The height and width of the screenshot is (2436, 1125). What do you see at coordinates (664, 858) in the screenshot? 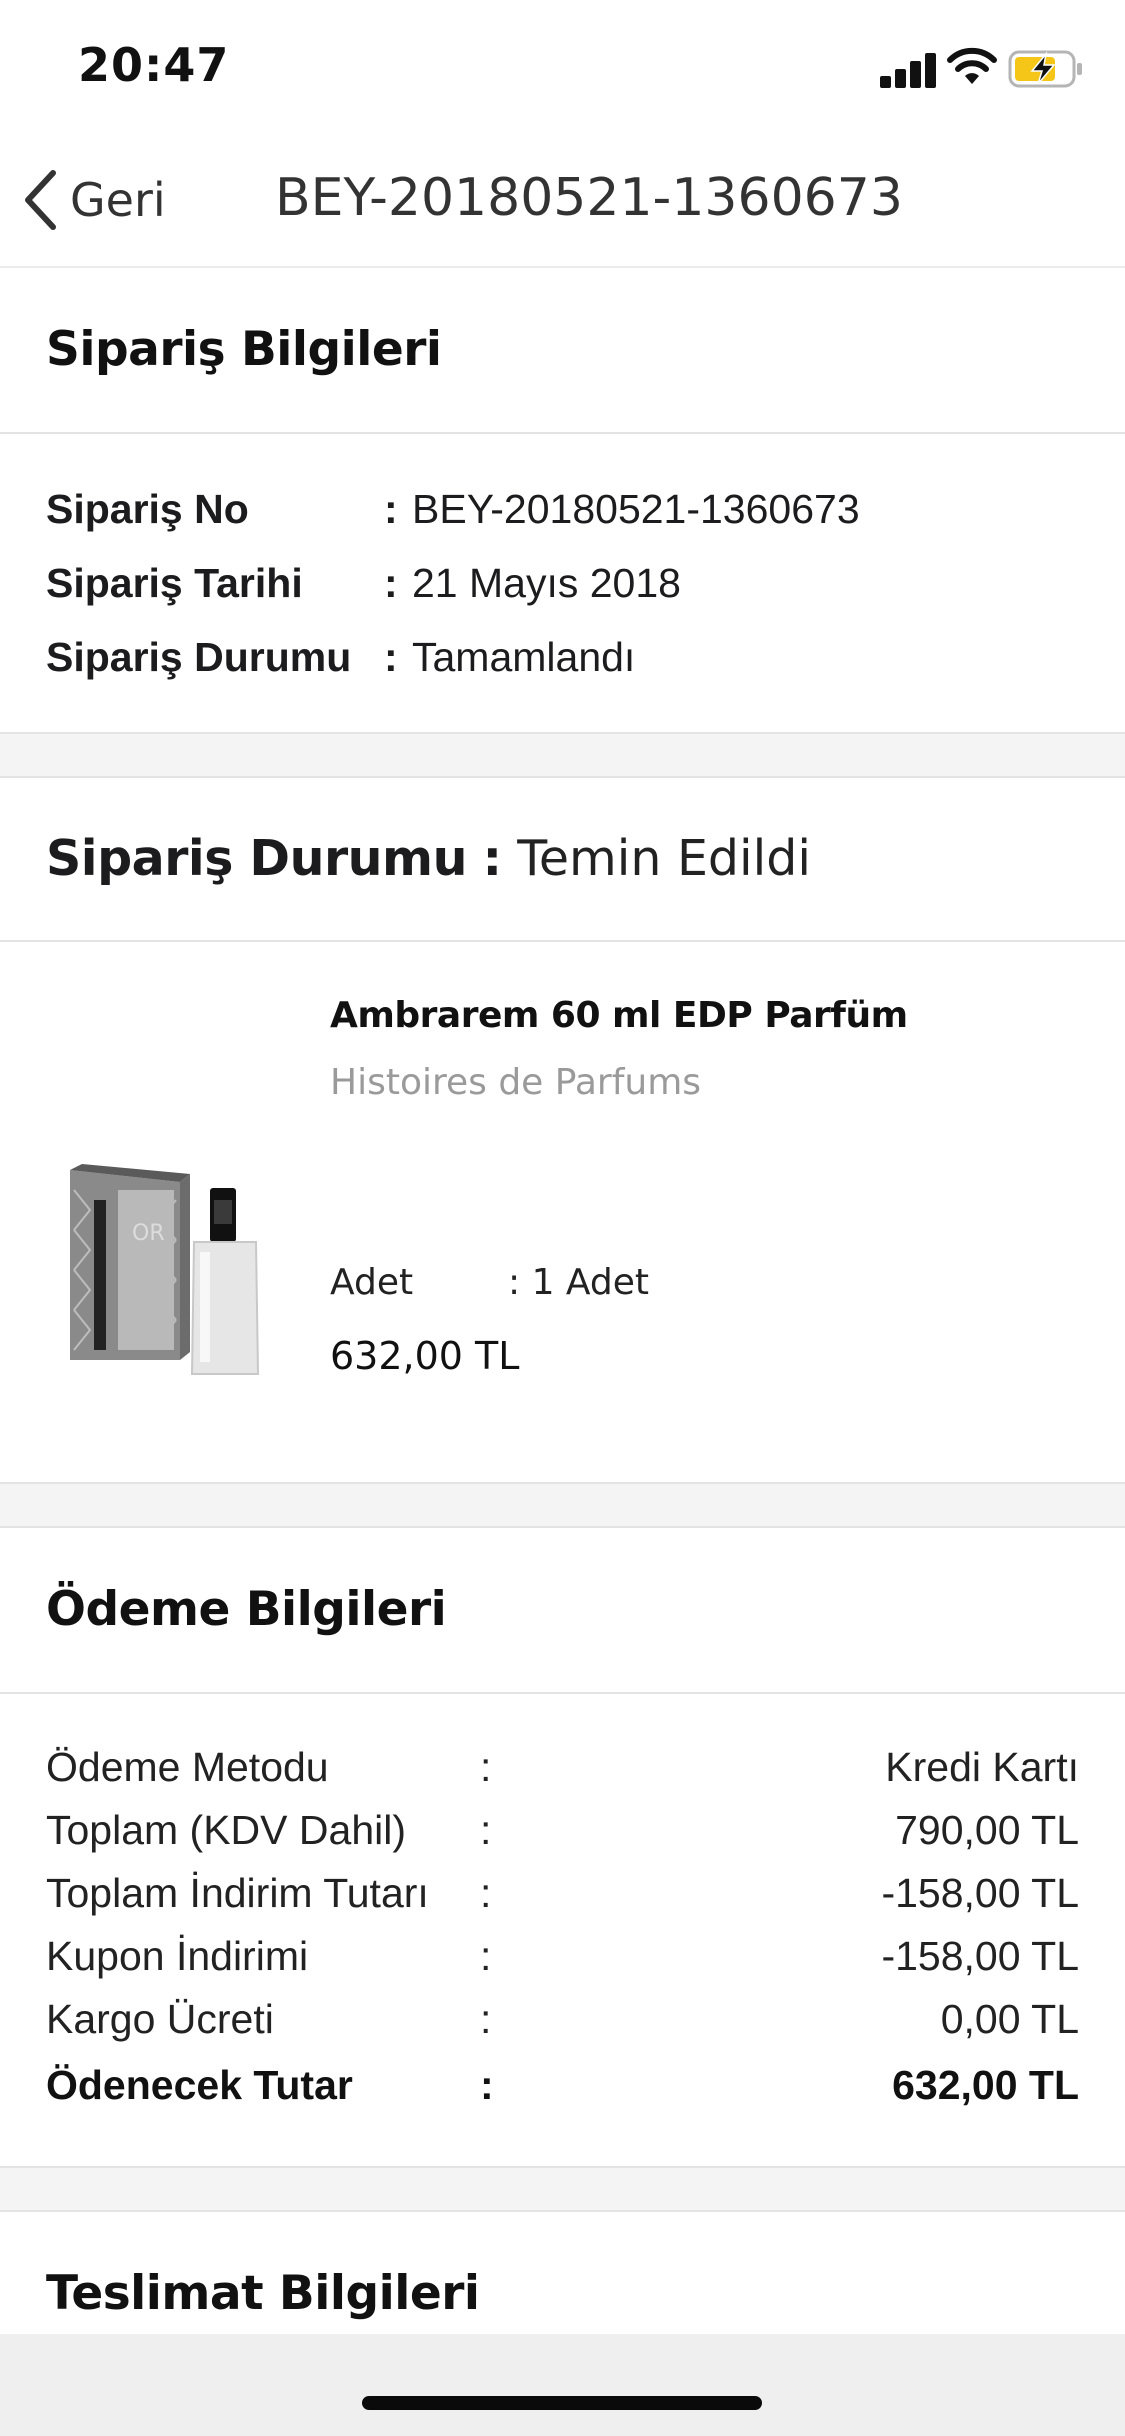
I see `shipment-status-value: Temin Edildi` at bounding box center [664, 858].